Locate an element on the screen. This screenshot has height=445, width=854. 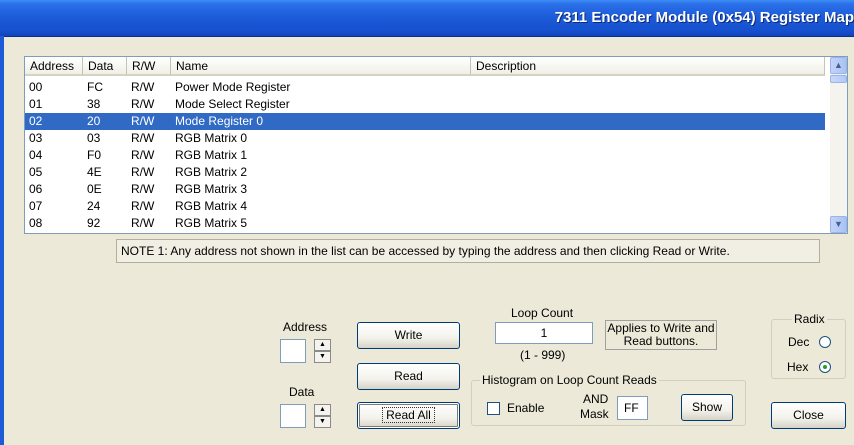
enable-label: Enable is located at coordinates (526, 408).